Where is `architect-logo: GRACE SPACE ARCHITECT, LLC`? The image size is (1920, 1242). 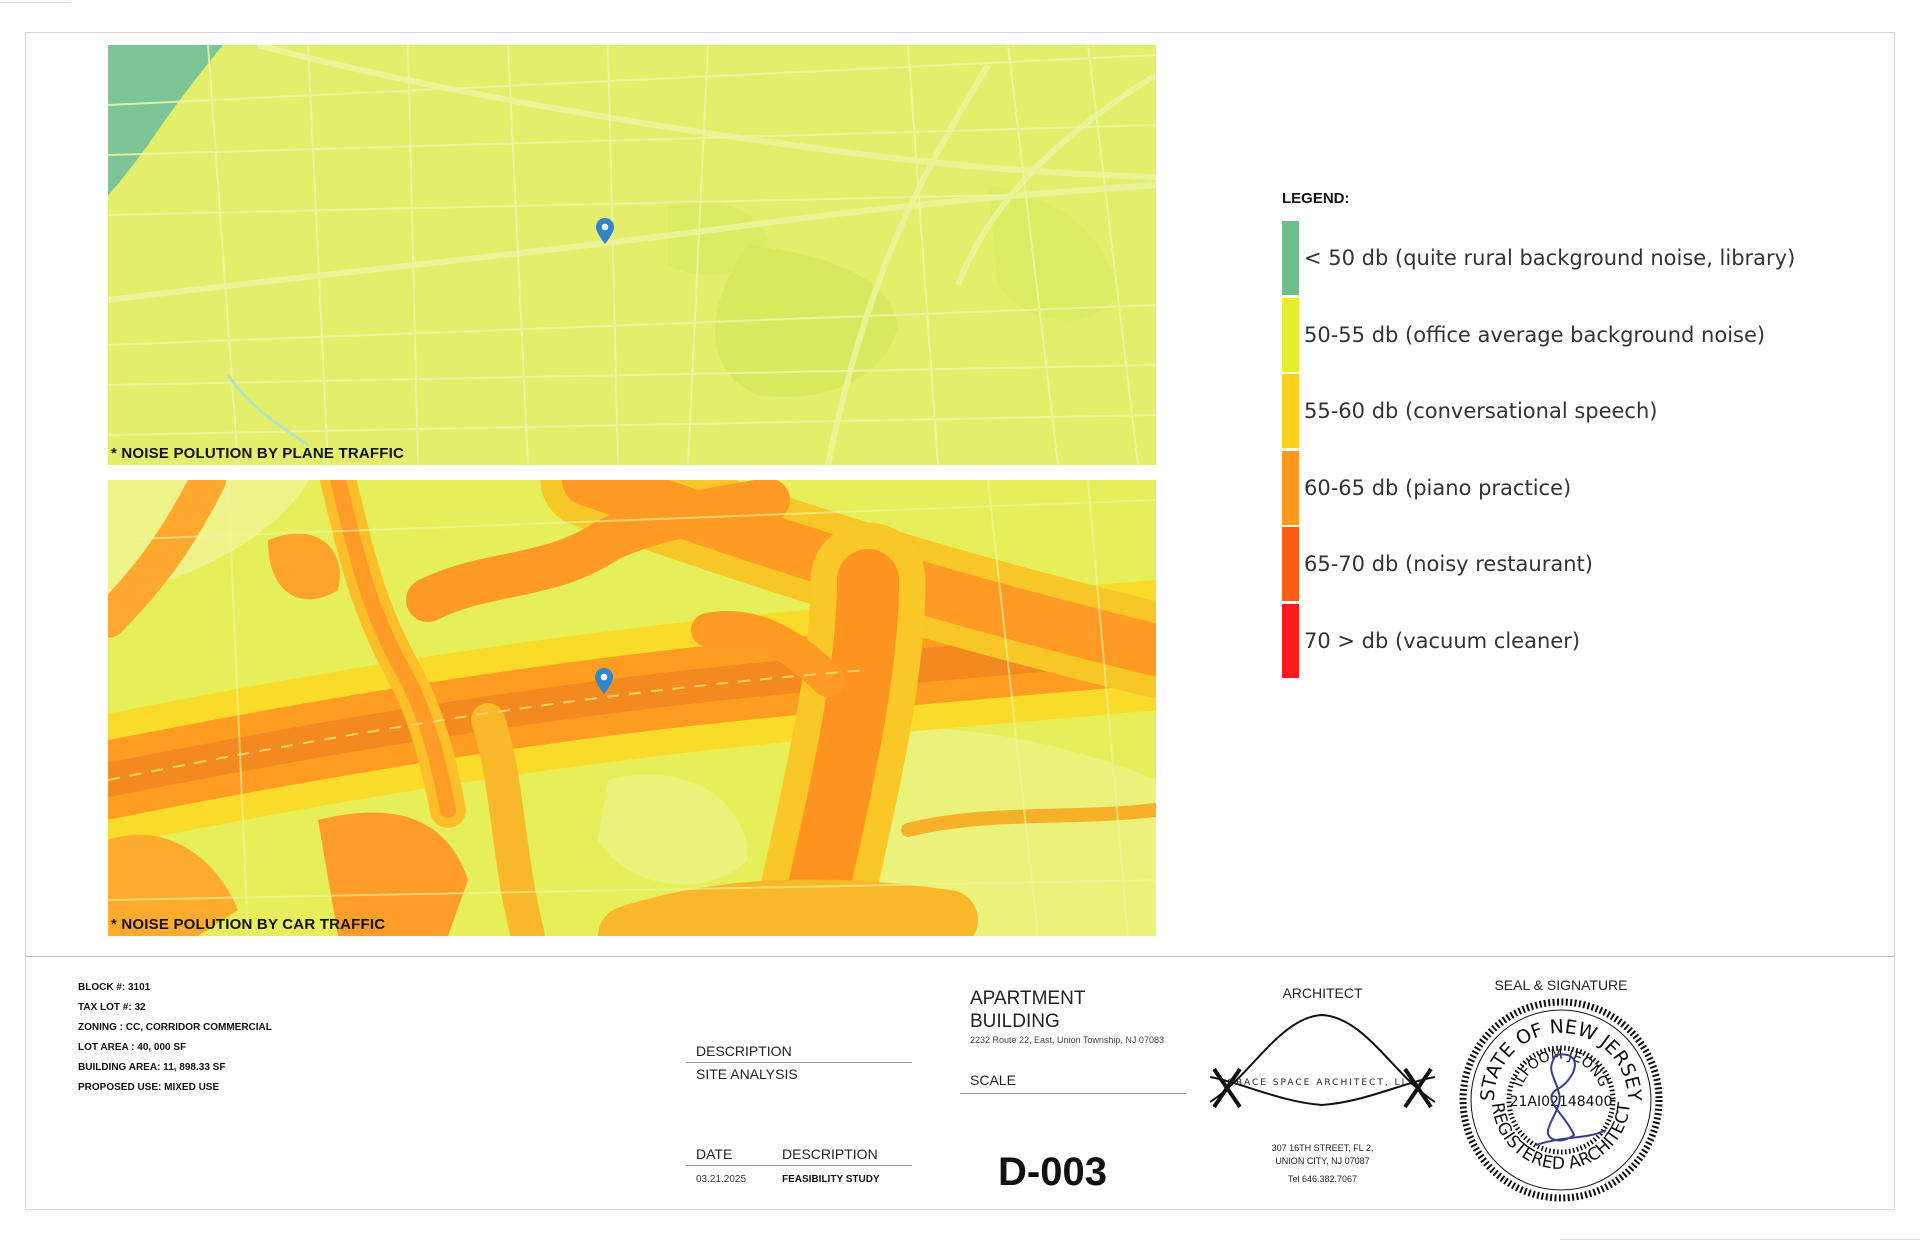 architect-logo: GRACE SPACE ARCHITECT, LLC is located at coordinates (1322, 1061).